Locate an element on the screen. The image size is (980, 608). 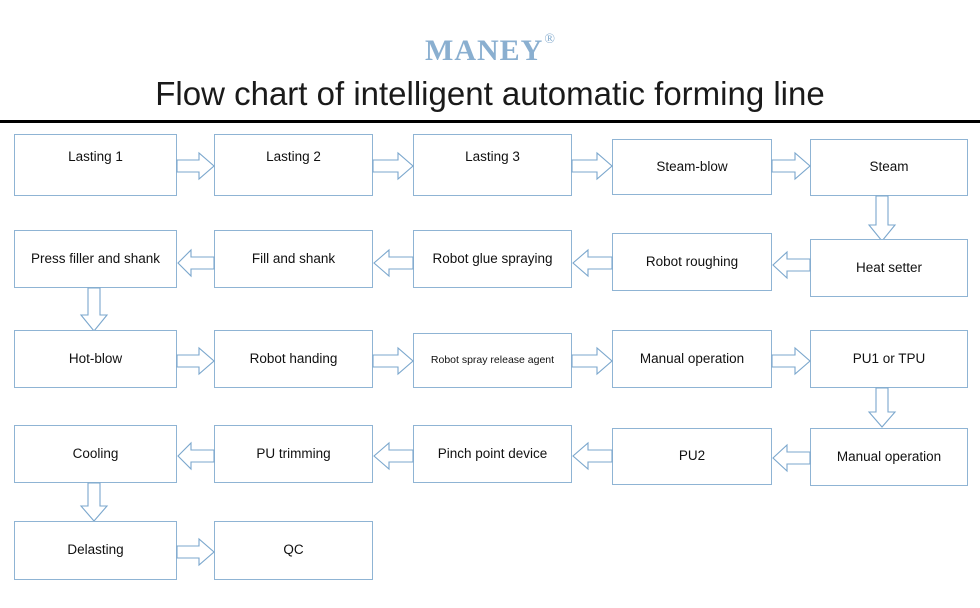
flow-node-delasting: Delasting is located at coordinates (95, 550).